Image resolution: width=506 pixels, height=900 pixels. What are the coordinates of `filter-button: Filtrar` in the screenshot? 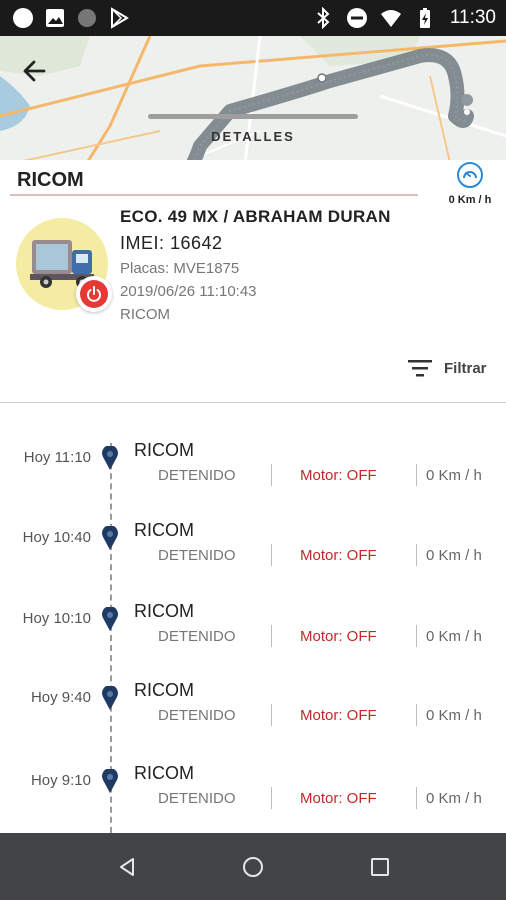 It's located at (447, 368).